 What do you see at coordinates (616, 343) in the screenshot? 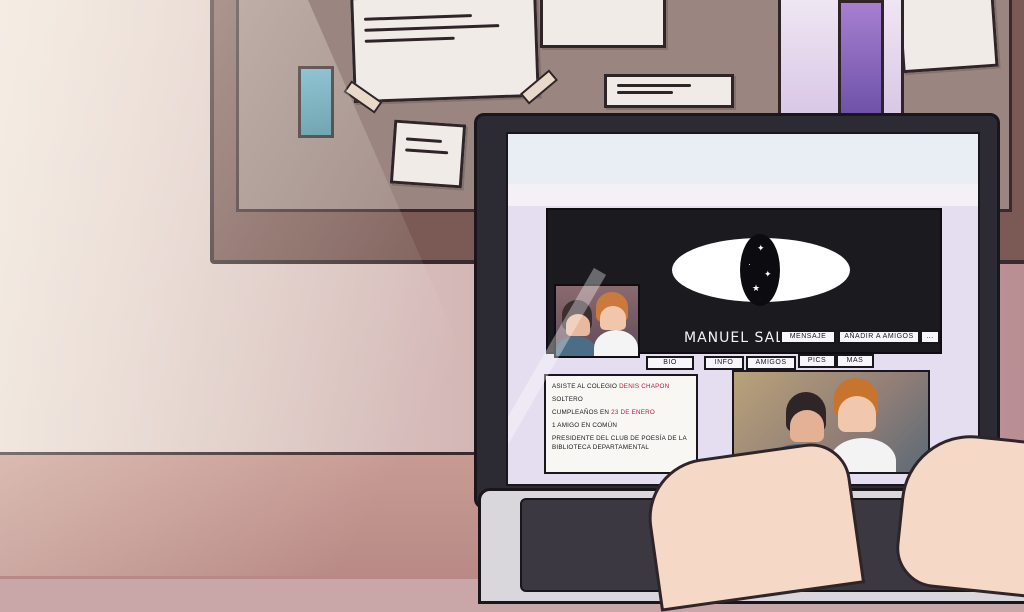
I see `avatar-shirt` at bounding box center [616, 343].